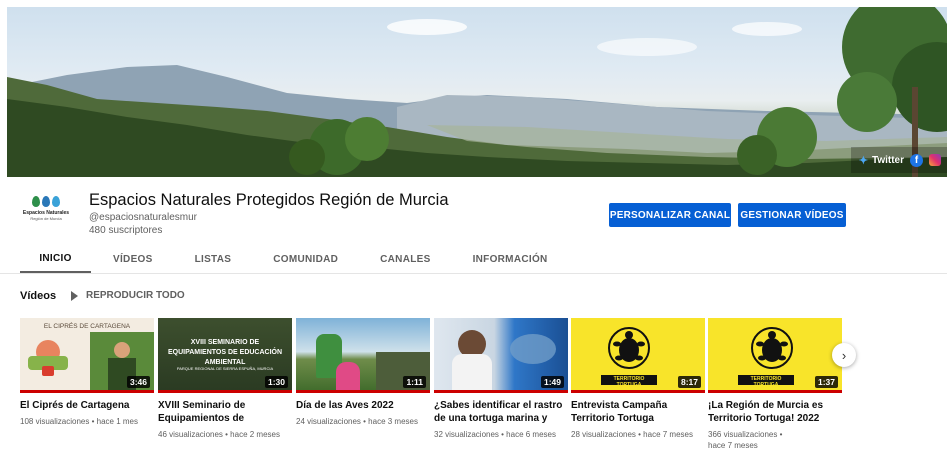 This screenshot has width=947, height=451. I want to click on subscriber-count: 480 suscriptores, so click(126, 230).